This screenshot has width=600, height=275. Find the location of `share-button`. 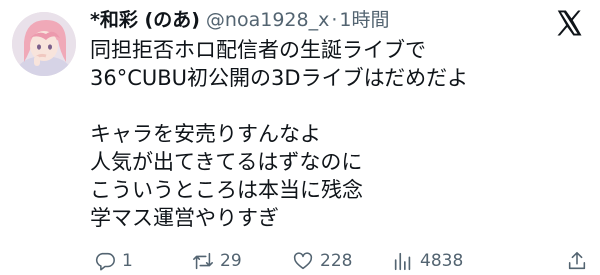

share-button is located at coordinates (577, 262).